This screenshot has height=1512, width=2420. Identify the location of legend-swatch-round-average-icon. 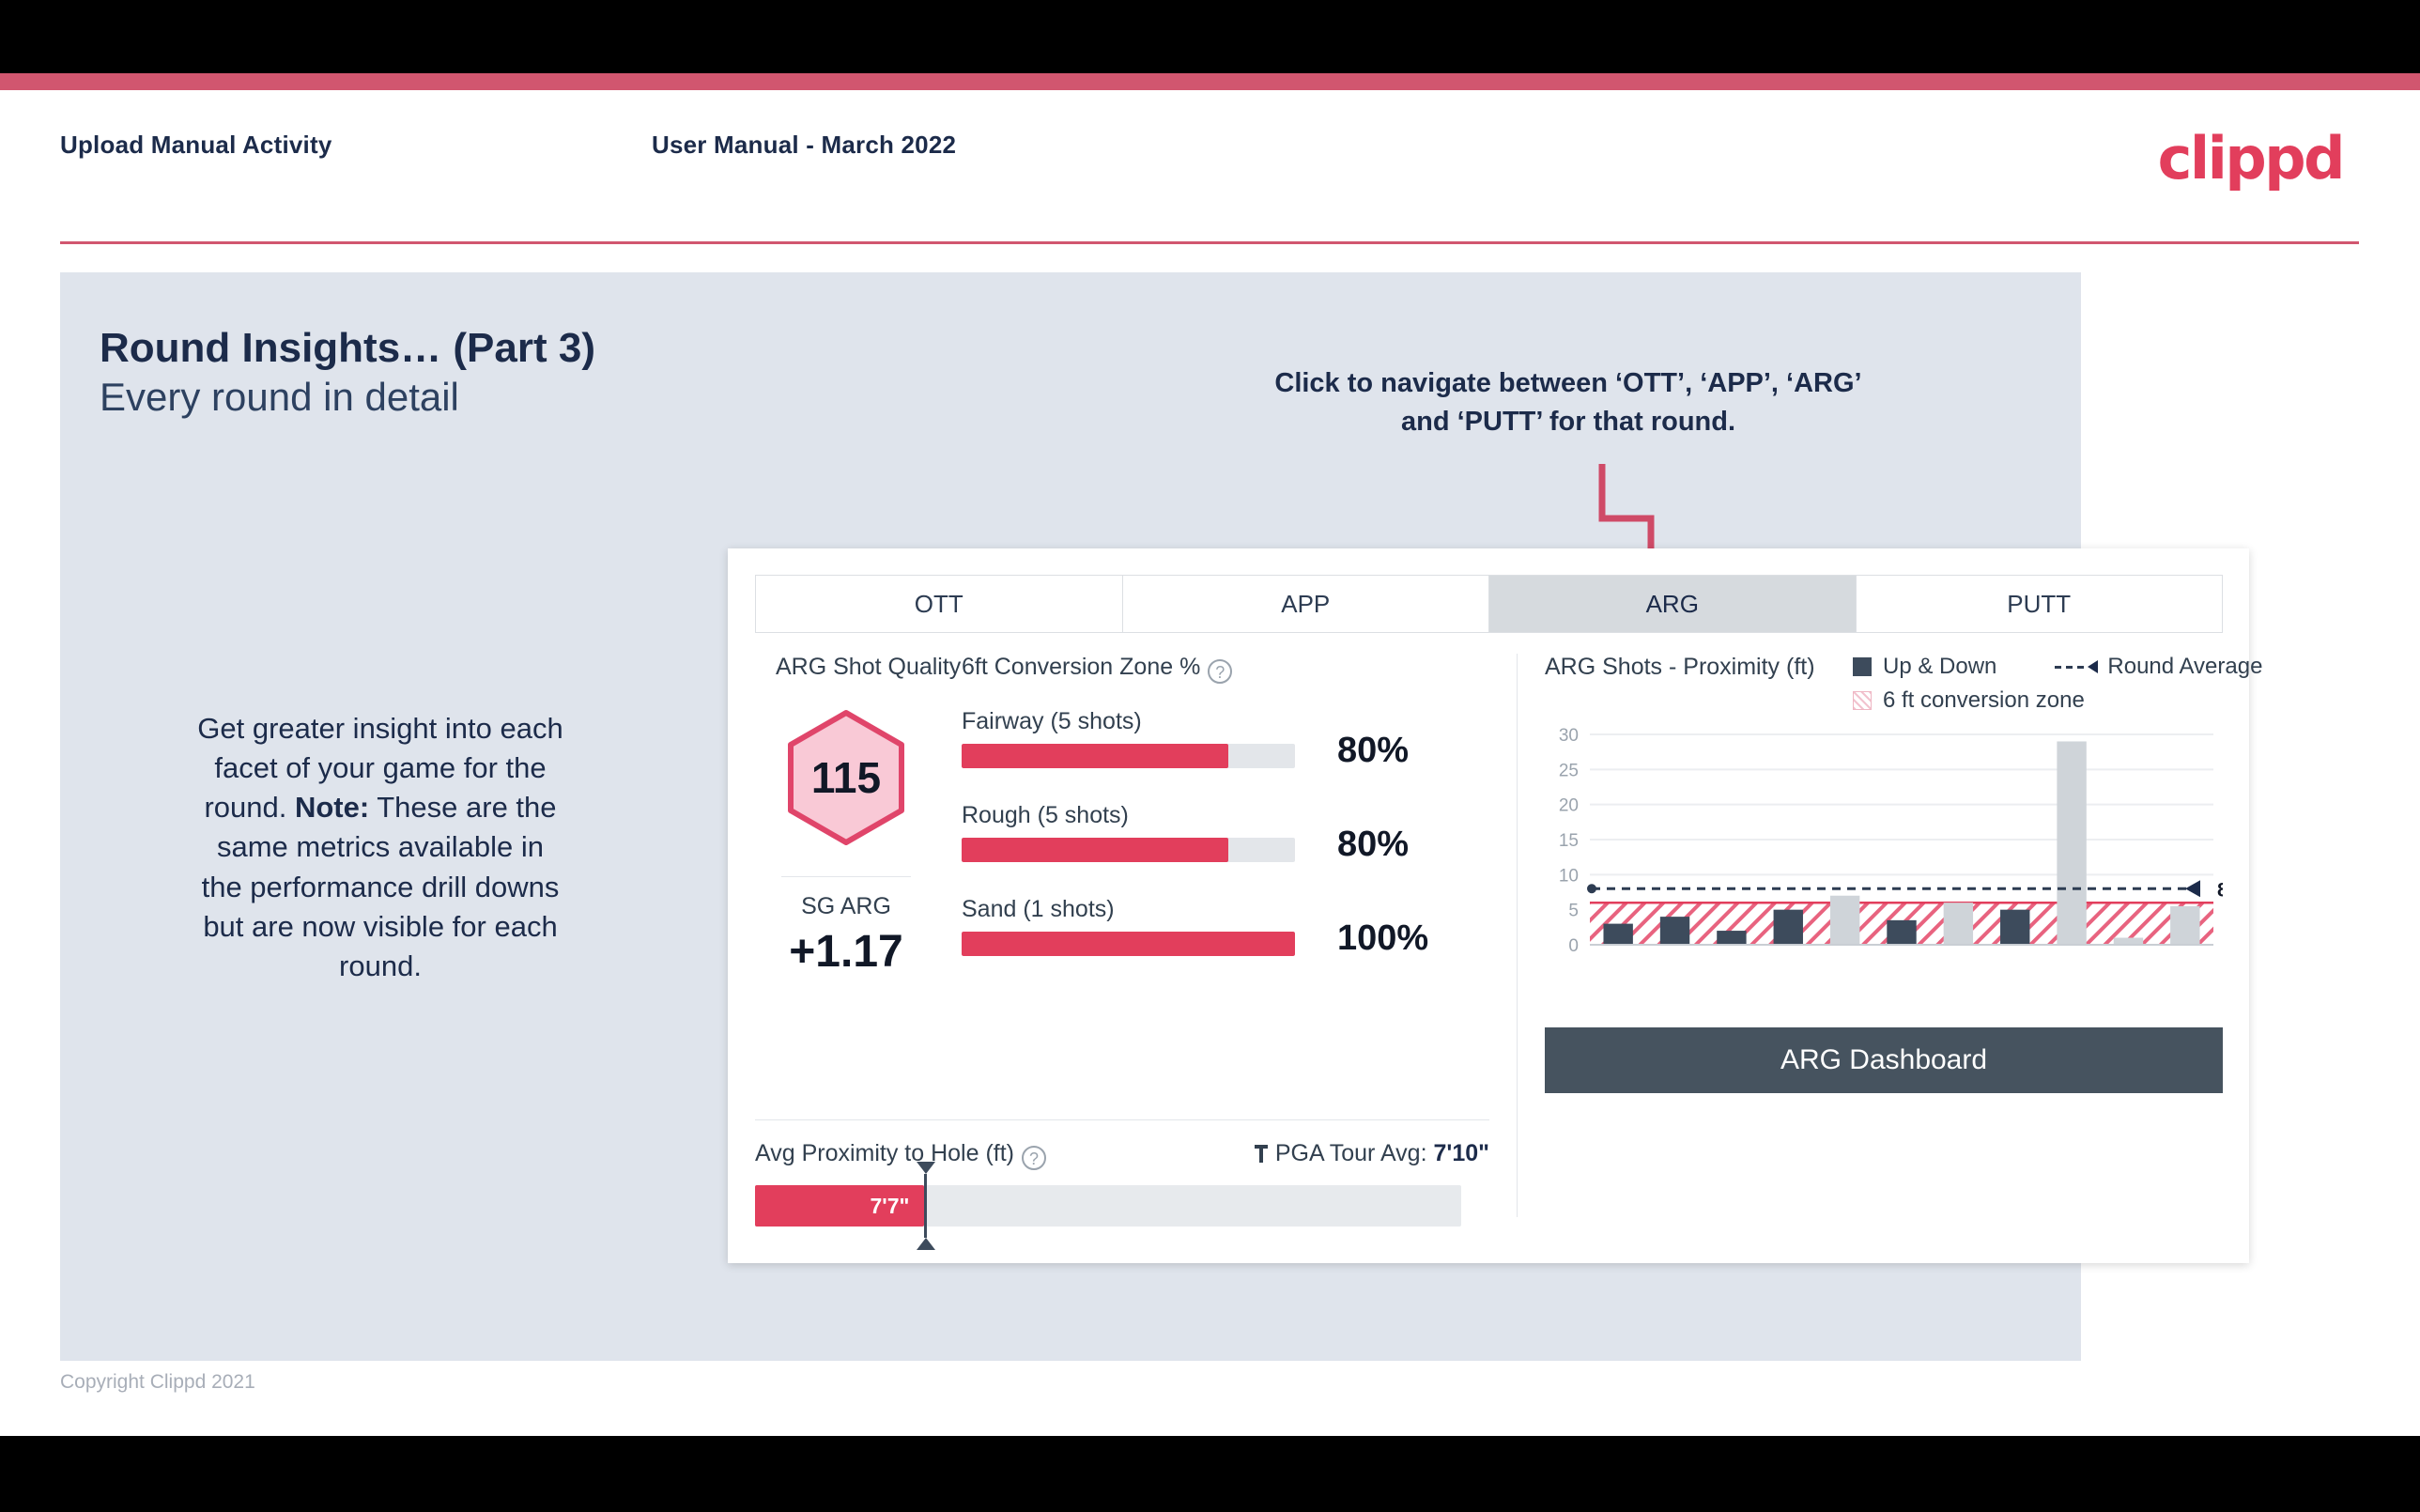
(2077, 667).